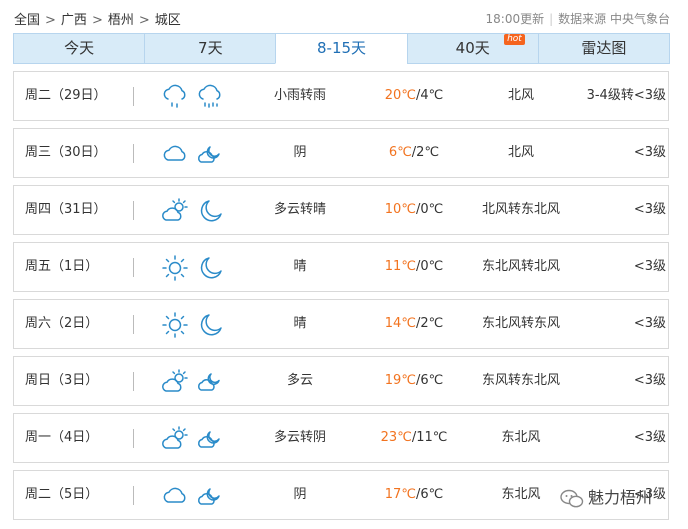 This screenshot has width=688, height=529. I want to click on tab-label: 40天, so click(472, 48).